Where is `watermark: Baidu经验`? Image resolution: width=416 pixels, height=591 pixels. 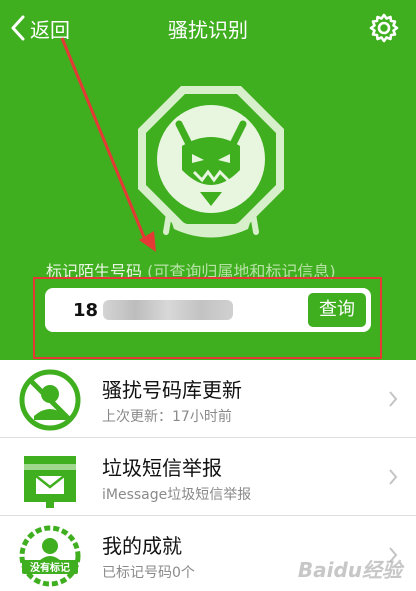 watermark: Baidu经验 is located at coordinates (349, 570).